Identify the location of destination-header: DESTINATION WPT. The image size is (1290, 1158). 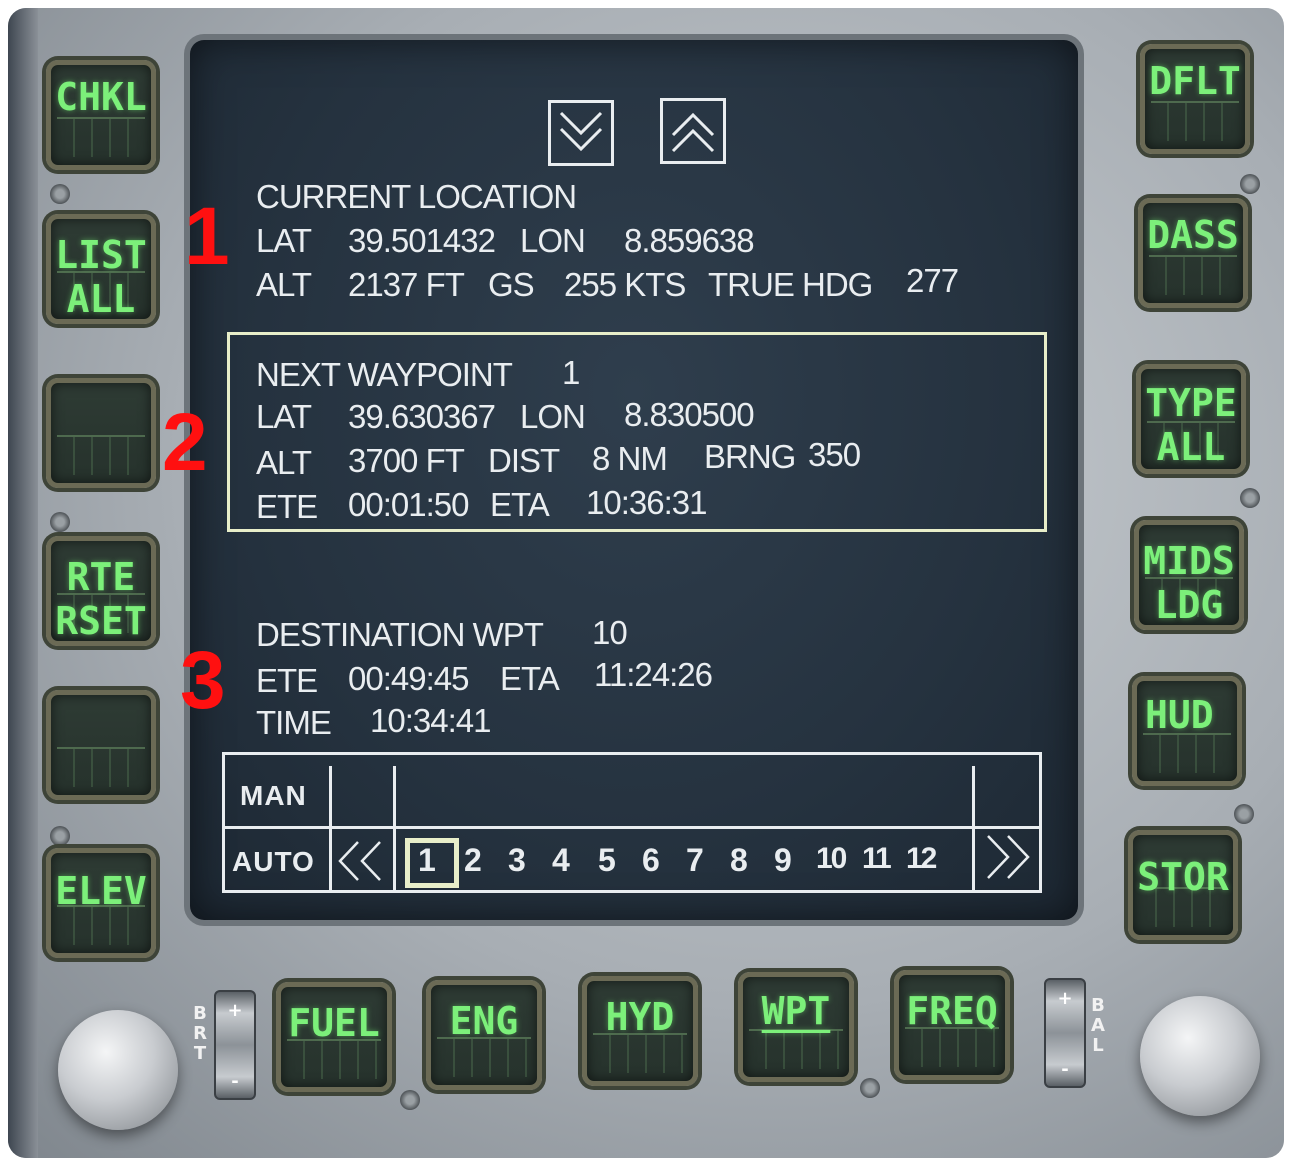
(400, 634).